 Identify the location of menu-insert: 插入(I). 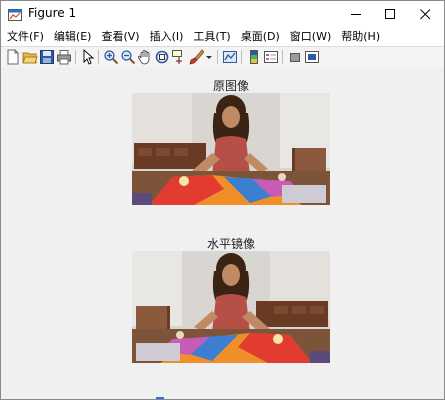
(167, 36).